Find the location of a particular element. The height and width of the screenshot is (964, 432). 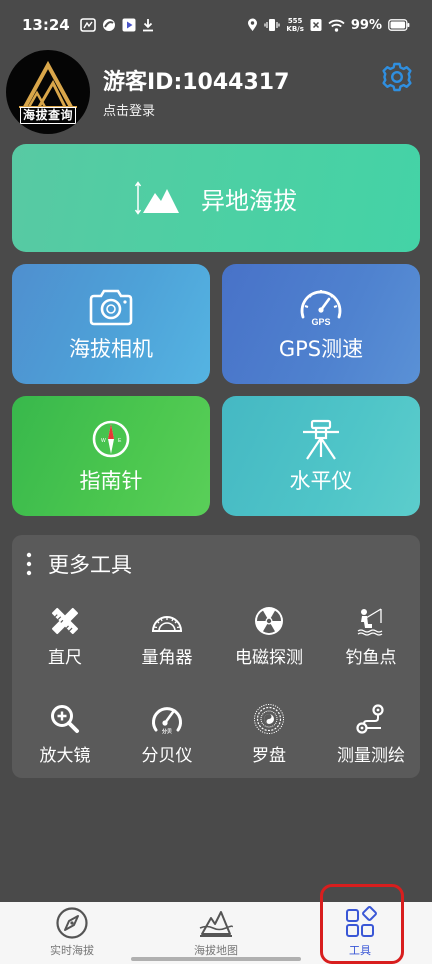

altitude-camera-label: 海拔相机 is located at coordinates (111, 349).